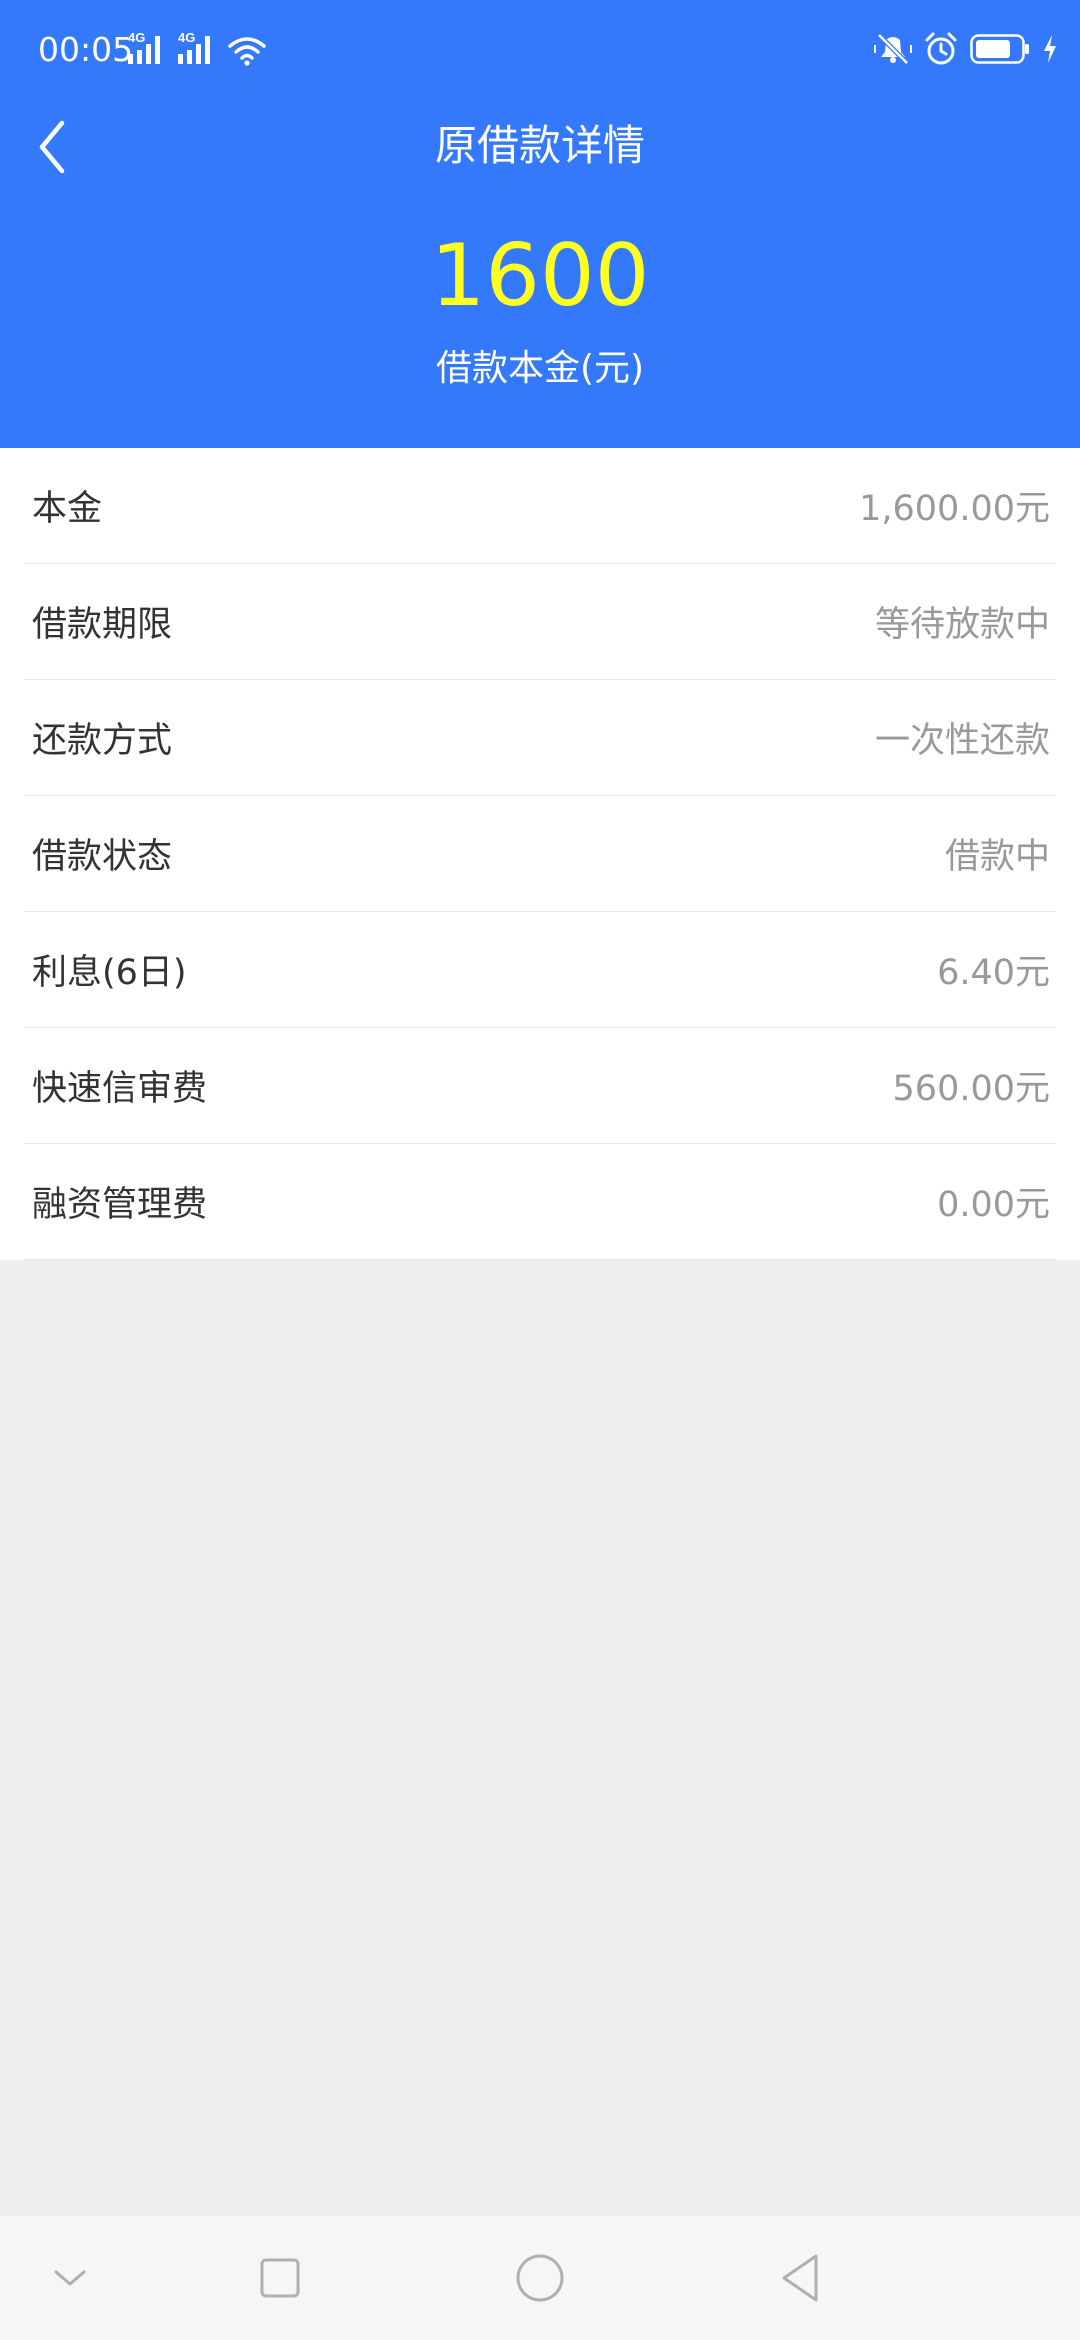 This screenshot has height=2340, width=1080. I want to click on back-button, so click(52, 147).